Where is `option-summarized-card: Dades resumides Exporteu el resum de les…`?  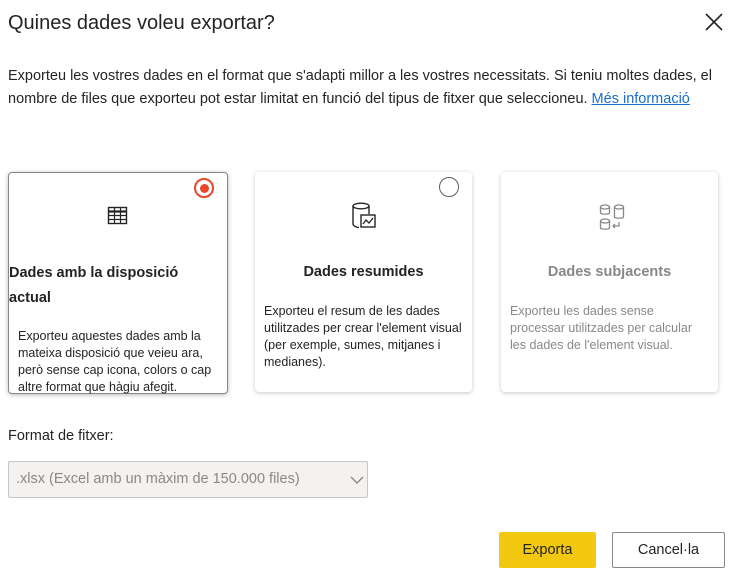
option-summarized-card: Dades resumides Exporteu el resum de les… is located at coordinates (363, 282).